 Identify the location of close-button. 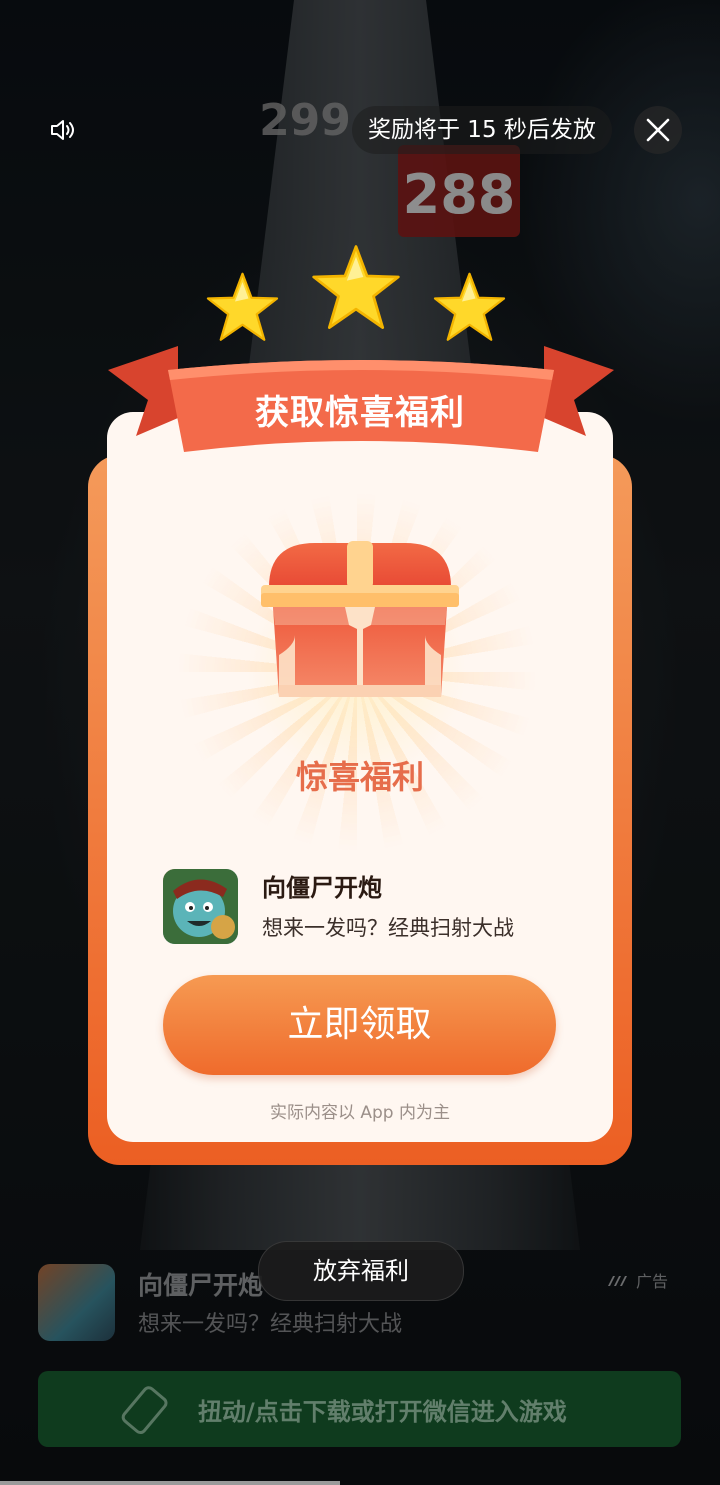
(658, 130).